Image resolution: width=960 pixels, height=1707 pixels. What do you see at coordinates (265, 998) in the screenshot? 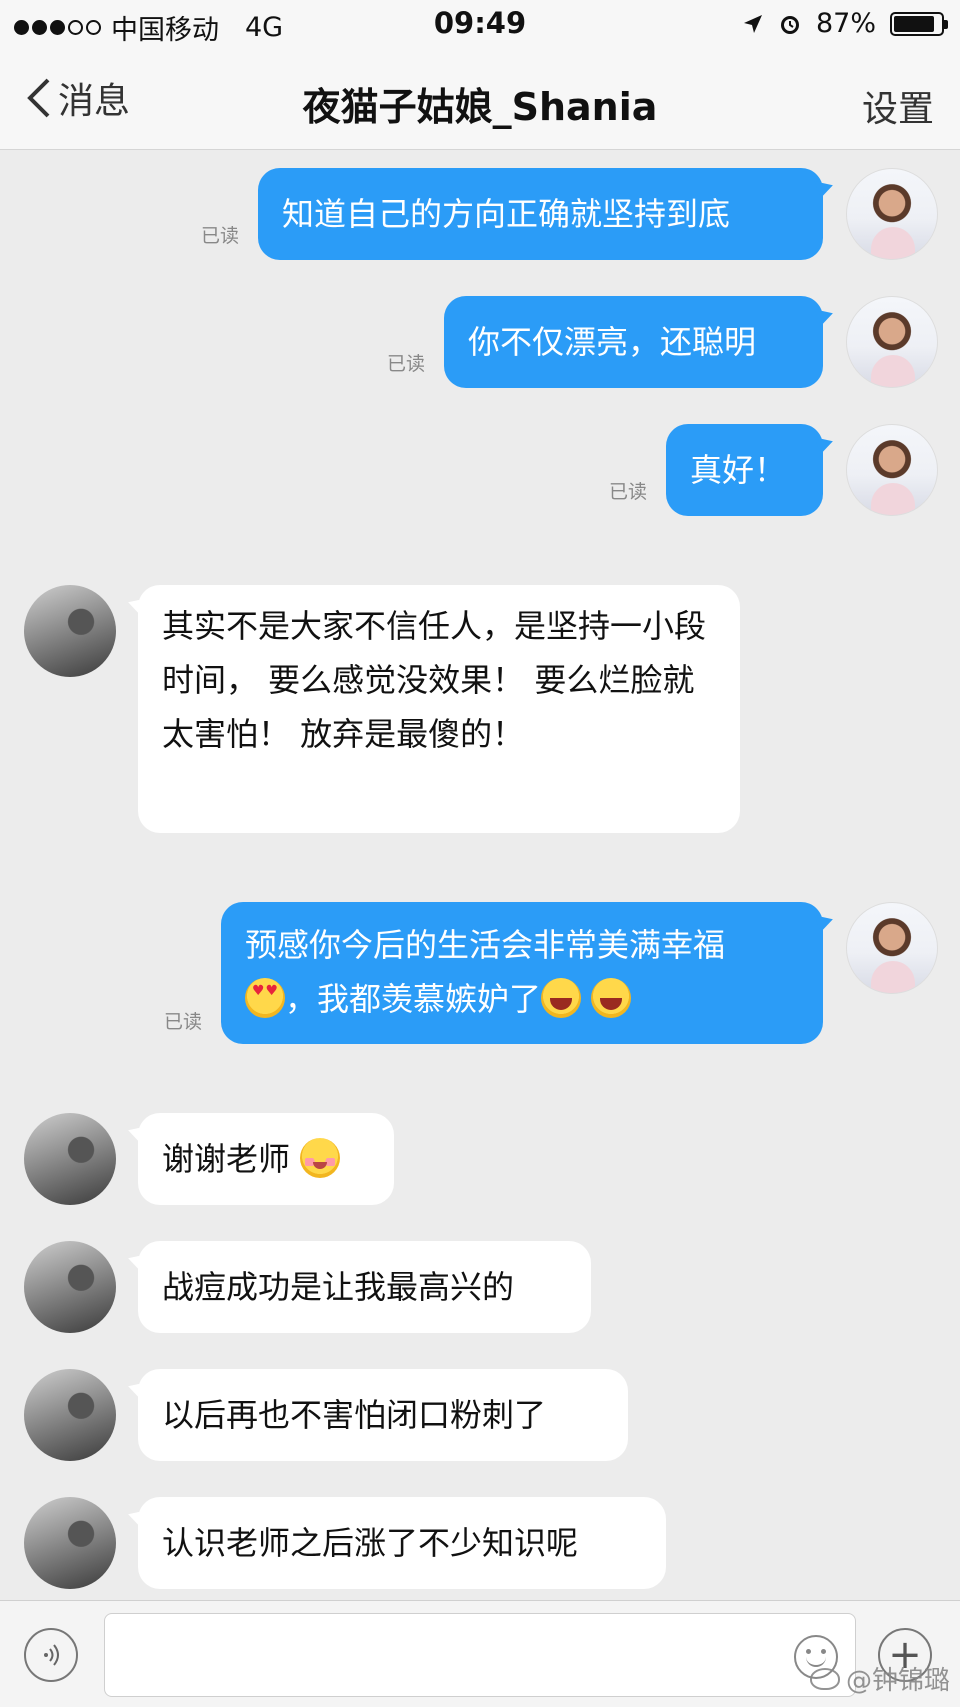
I see `heart-eyes-emoji-icon` at bounding box center [265, 998].